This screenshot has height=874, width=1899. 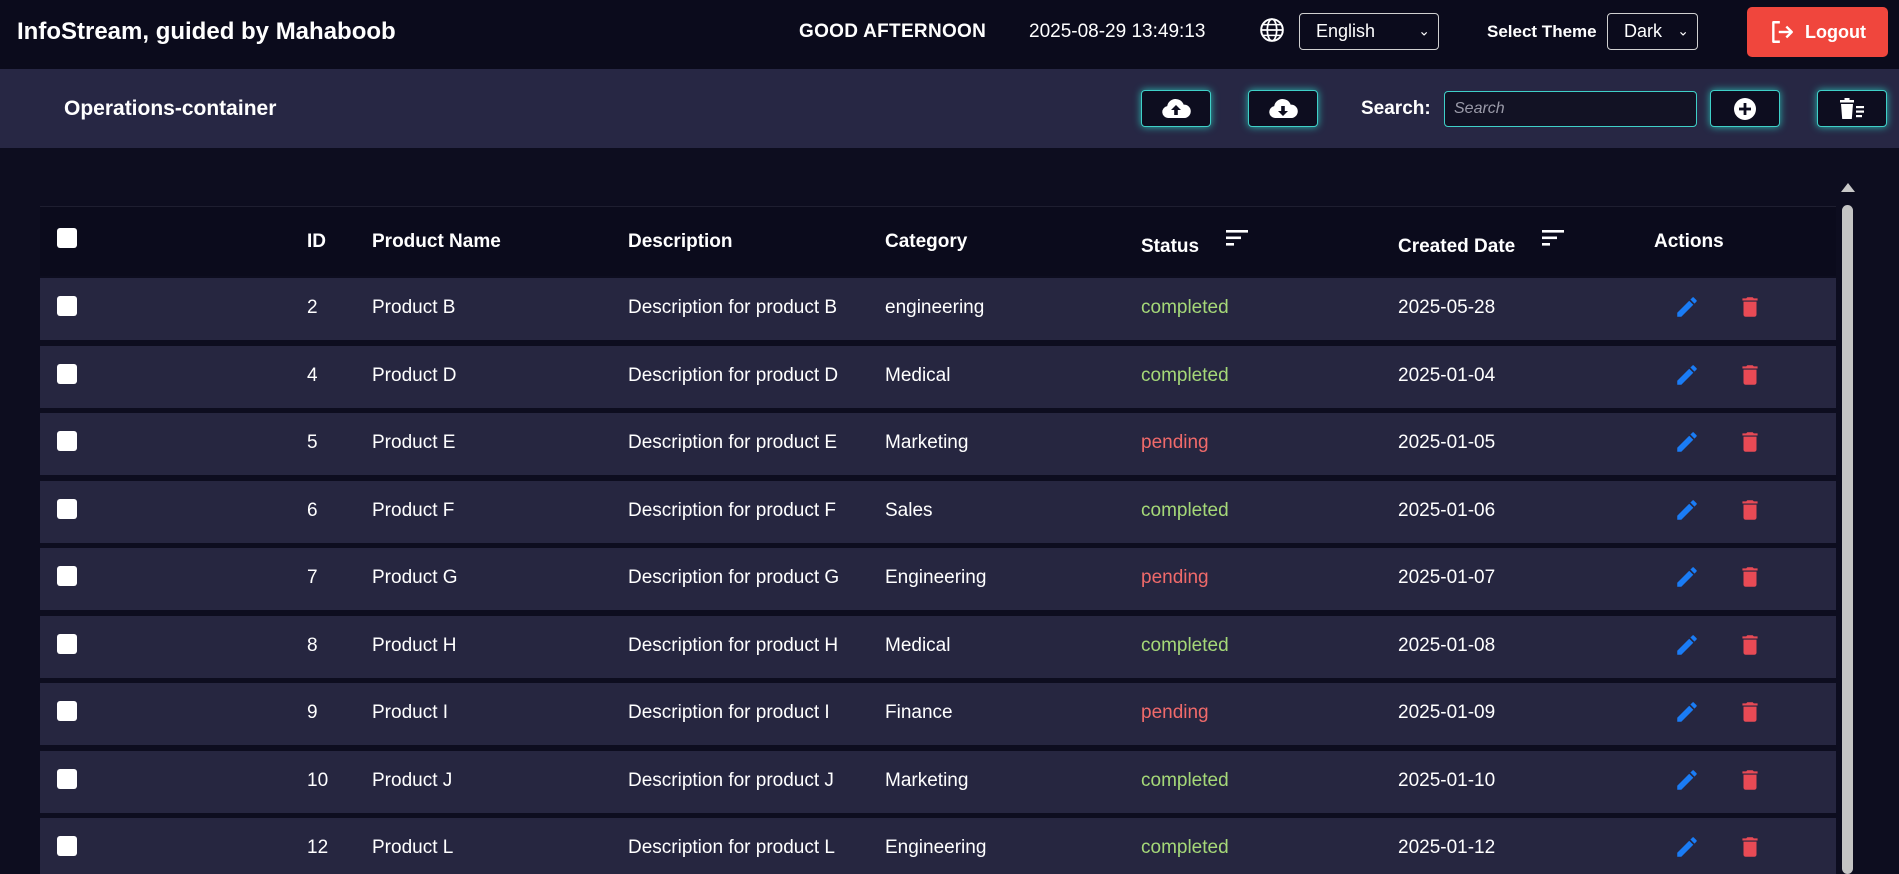 I want to click on cell-category: Marketing, so click(x=927, y=442).